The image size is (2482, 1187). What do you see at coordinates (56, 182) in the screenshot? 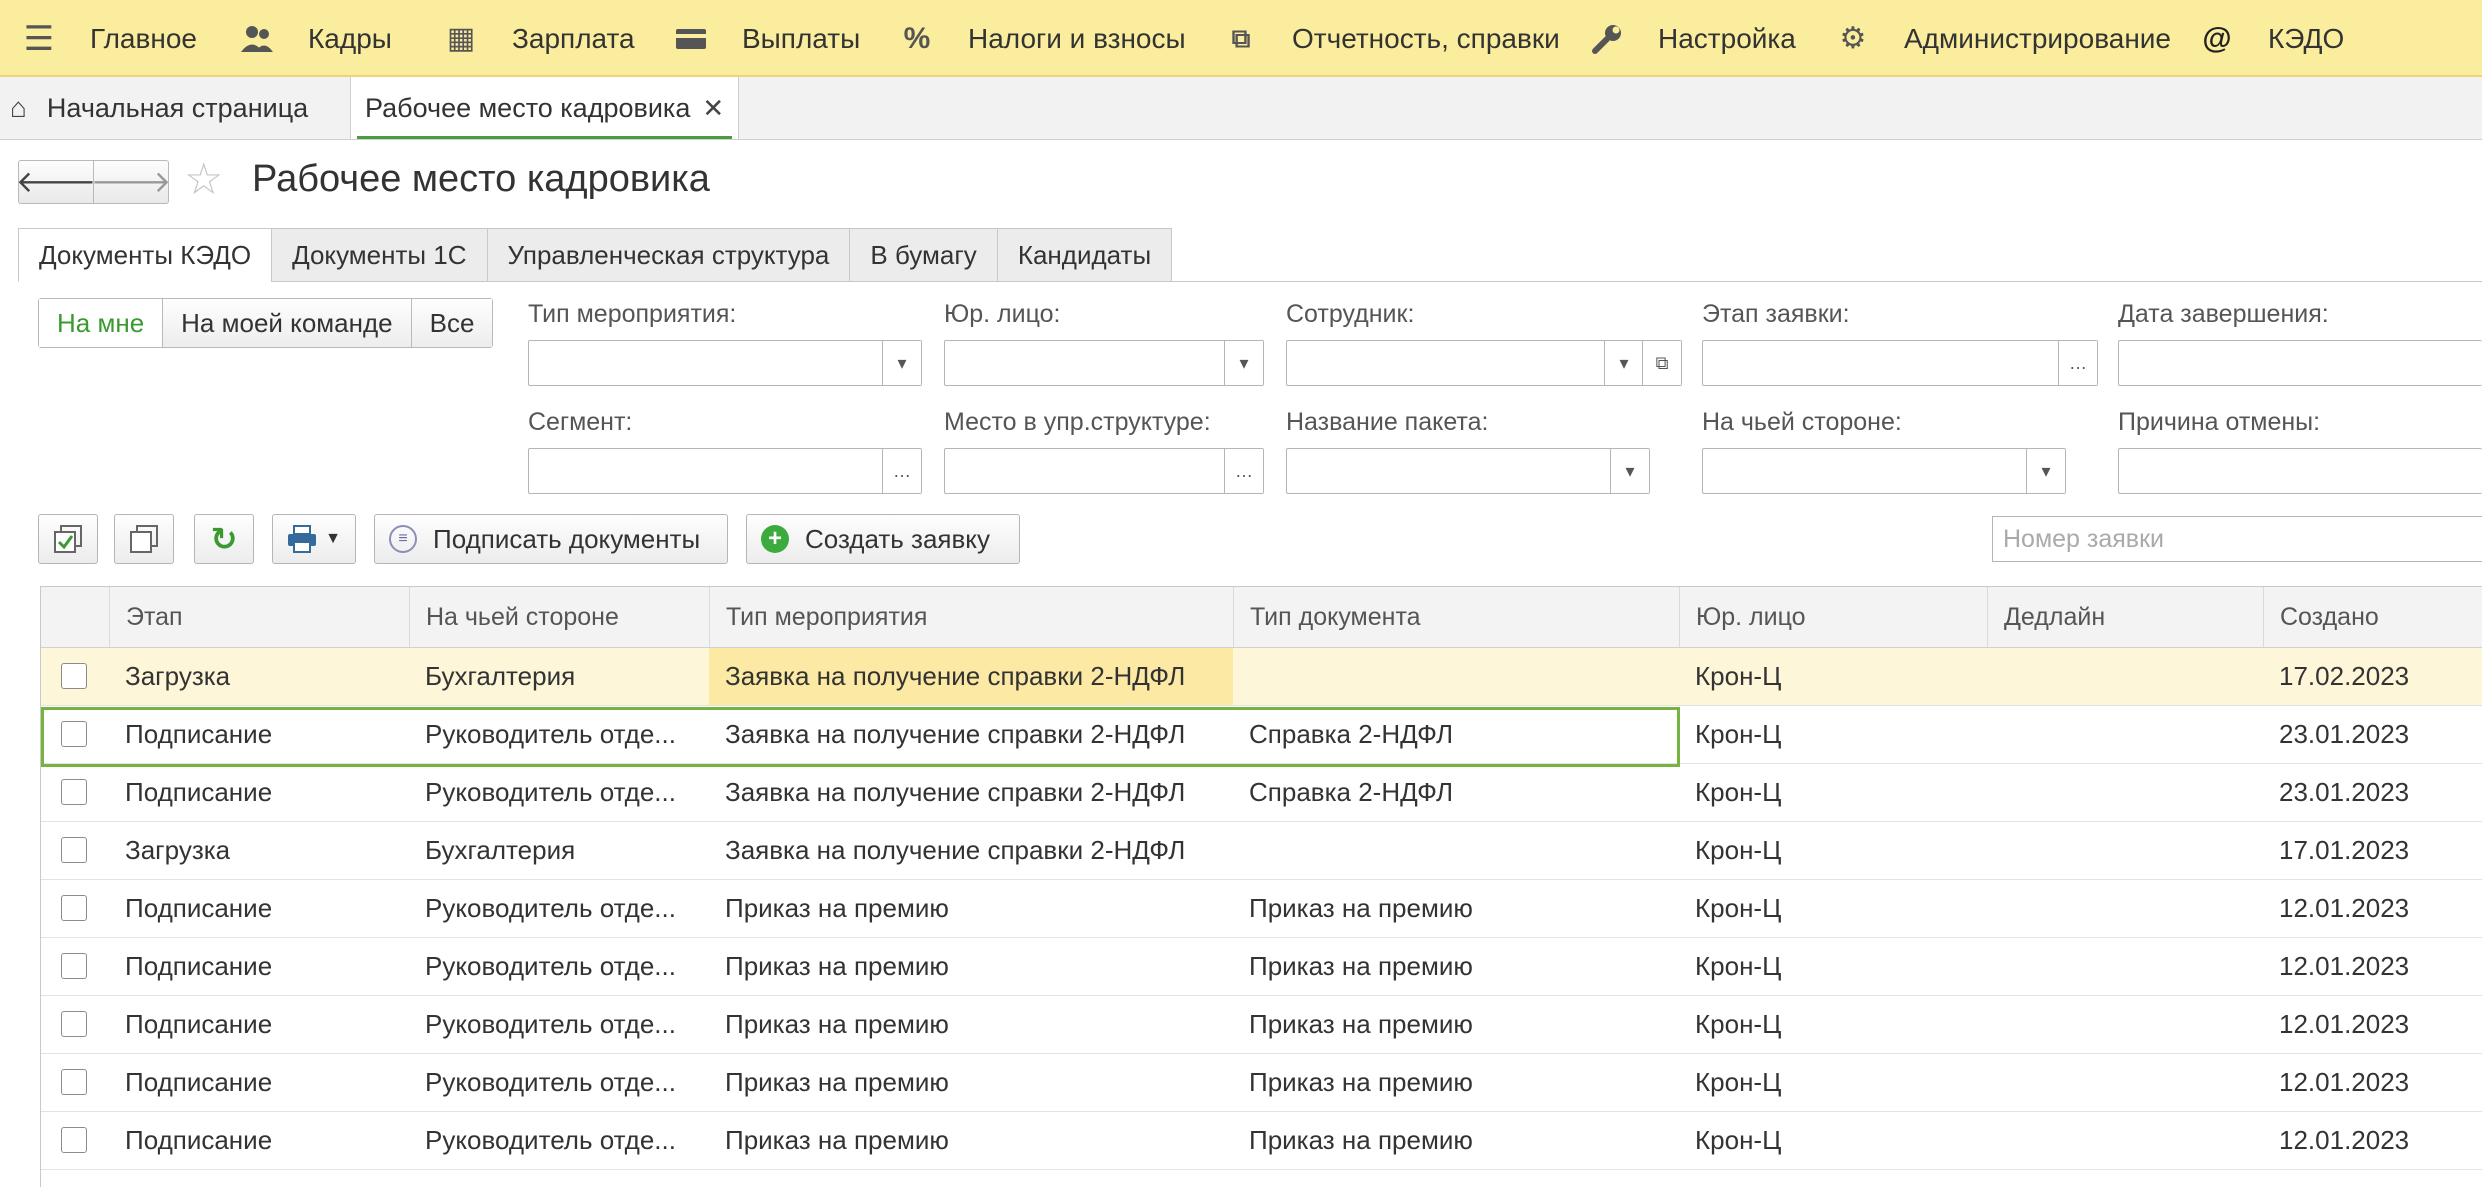
I see `back-button: 🡐` at bounding box center [56, 182].